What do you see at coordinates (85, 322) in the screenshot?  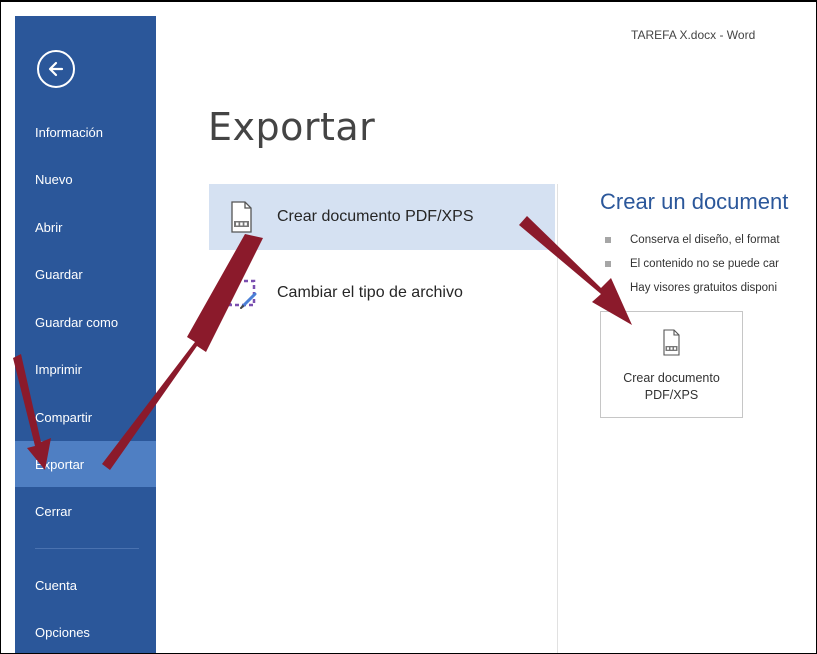 I see `nav-item-guardar-como: Guardar como` at bounding box center [85, 322].